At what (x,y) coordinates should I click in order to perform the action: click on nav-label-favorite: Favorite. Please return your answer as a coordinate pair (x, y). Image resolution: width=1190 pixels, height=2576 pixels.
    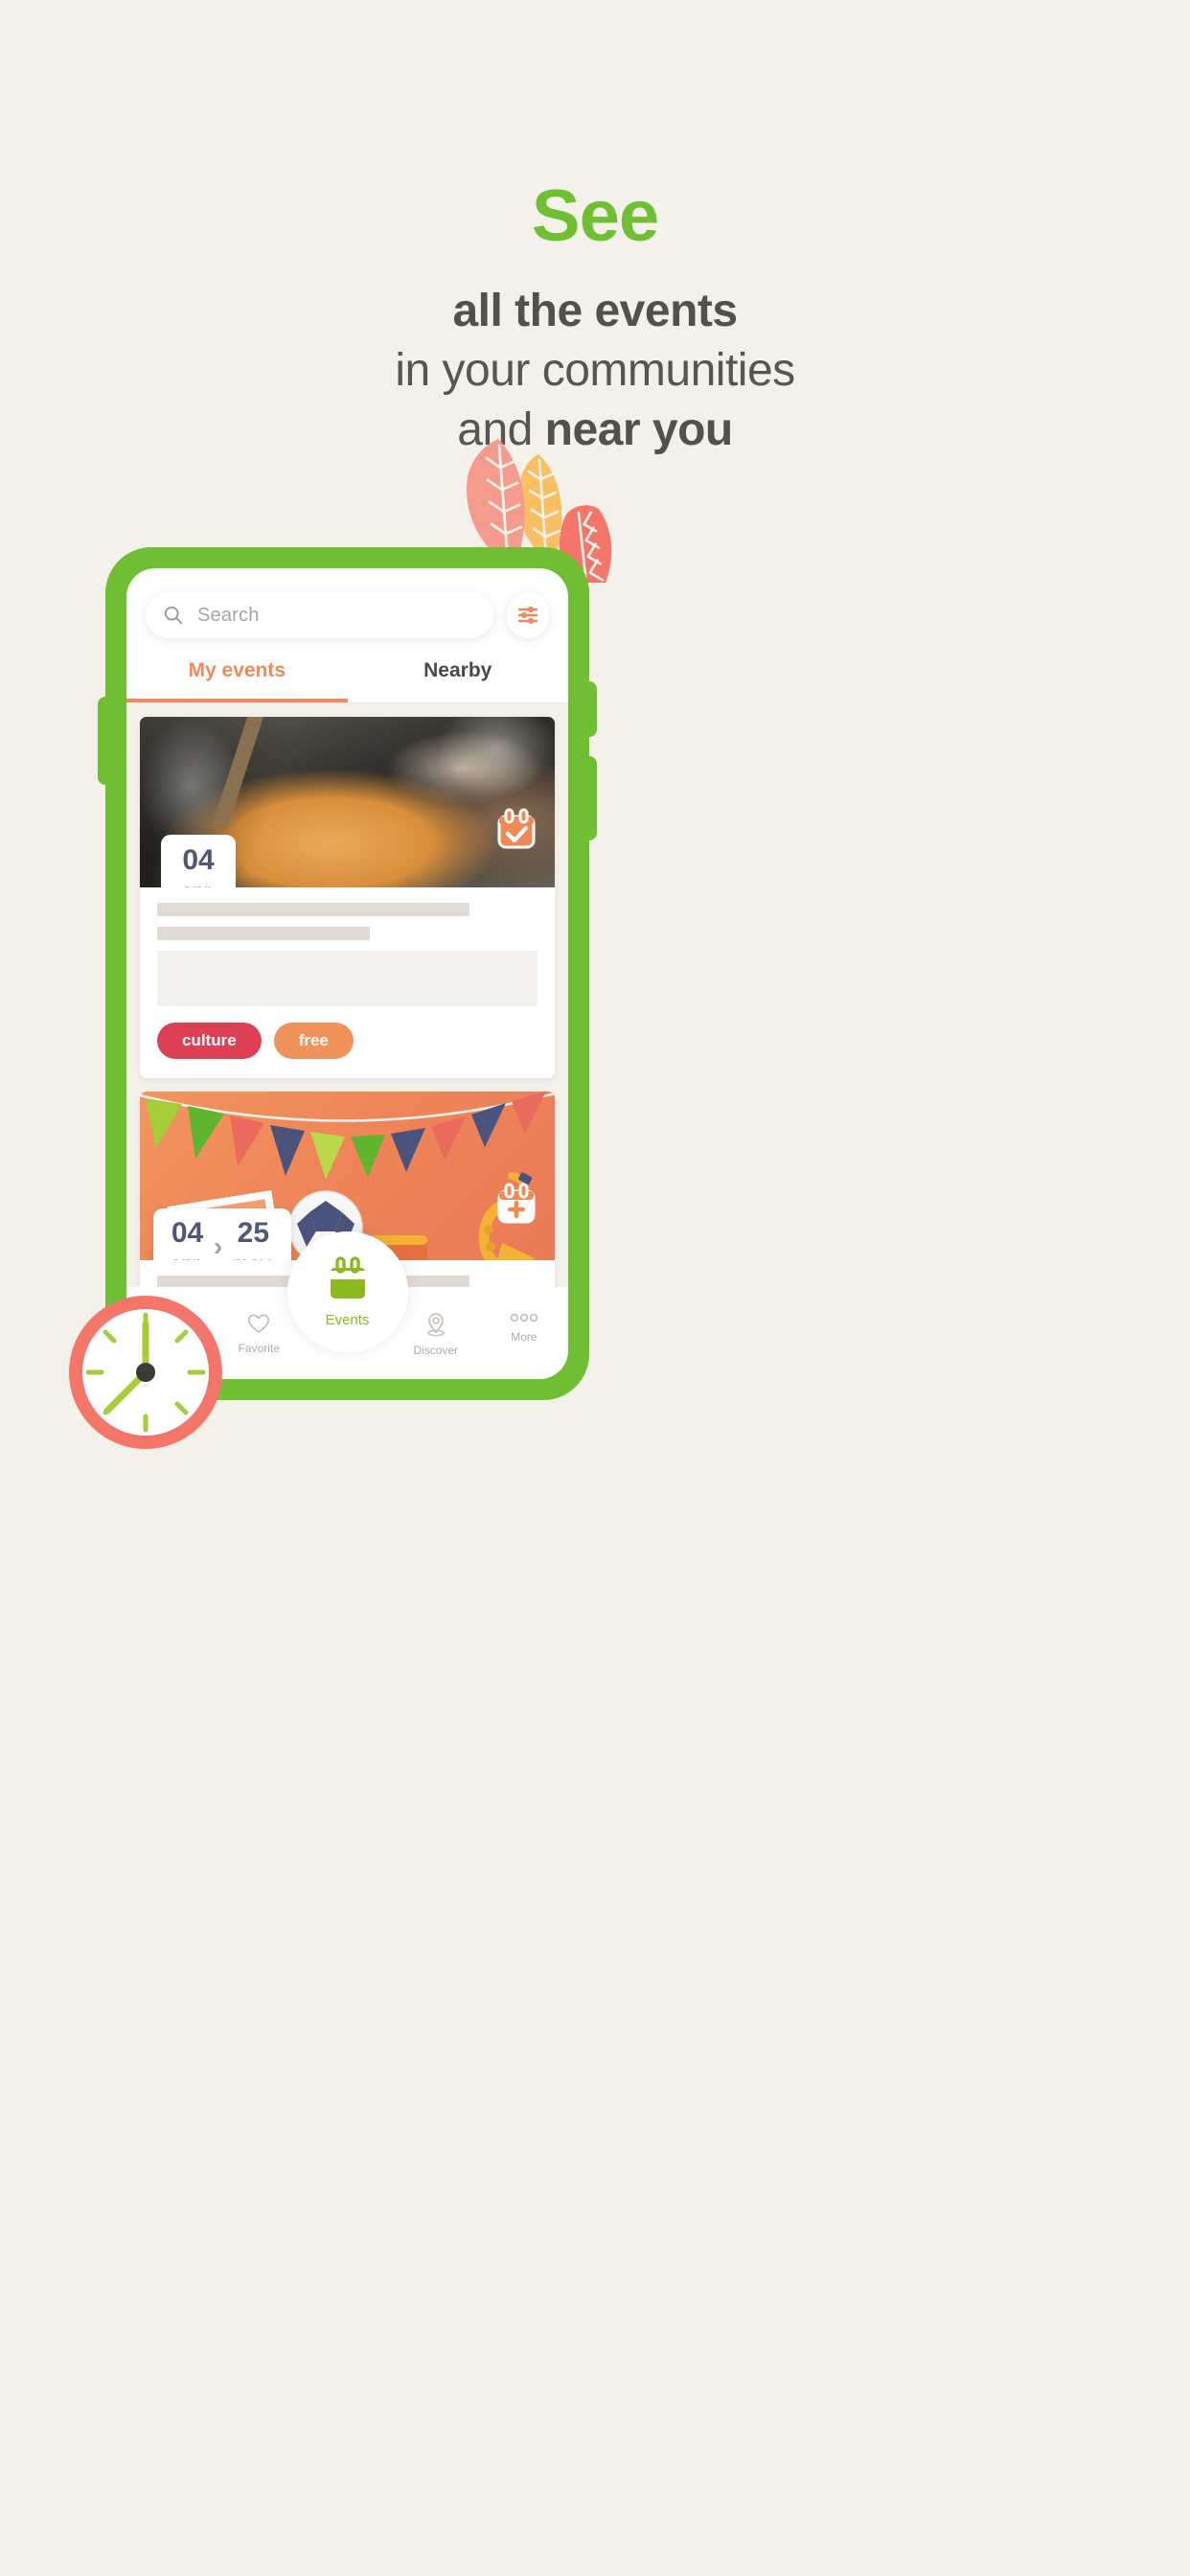
    Looking at the image, I should click on (259, 1348).